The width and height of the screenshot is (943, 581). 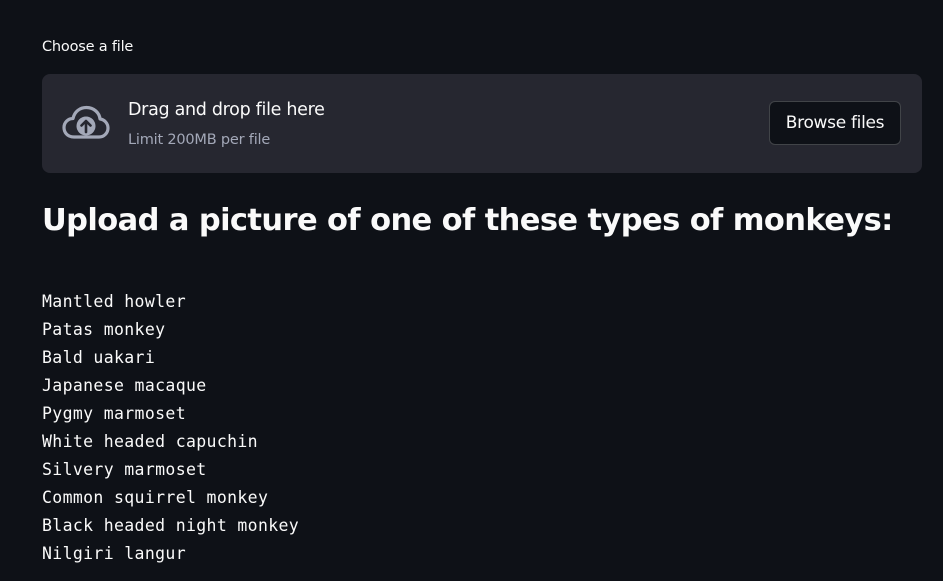 I want to click on list-item: Pygmy marmoset, so click(x=114, y=413).